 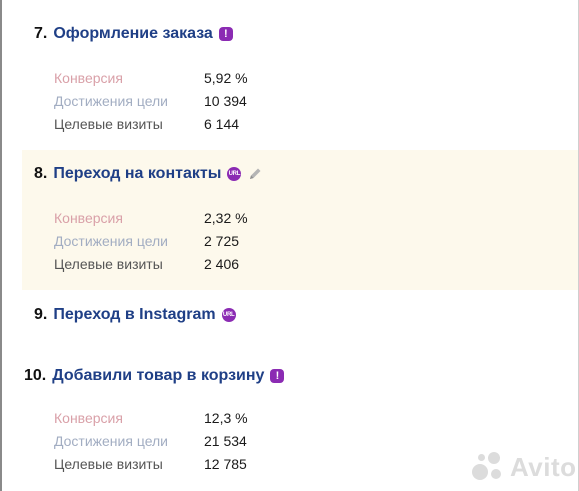 What do you see at coordinates (226, 218) in the screenshot?
I see `metric-value: 2,32 %` at bounding box center [226, 218].